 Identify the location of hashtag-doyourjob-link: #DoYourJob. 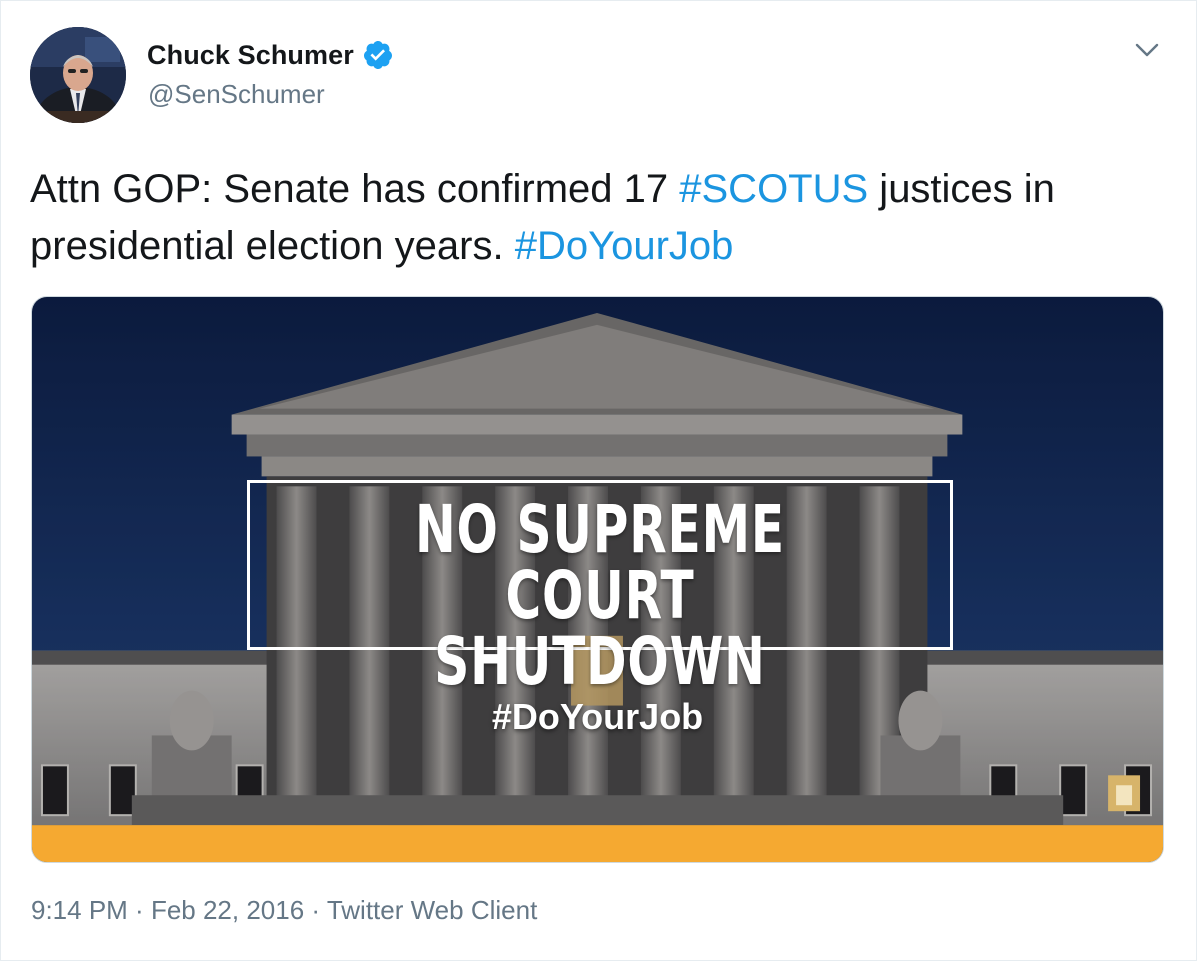
(624, 246).